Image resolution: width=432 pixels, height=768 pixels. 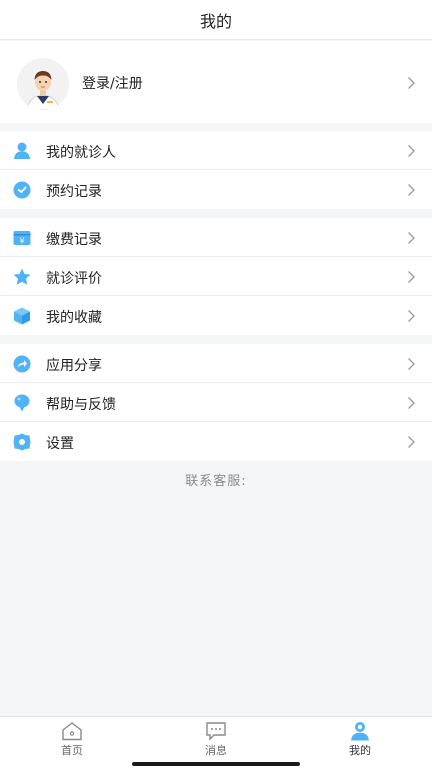 I want to click on clock-icon, so click(x=22, y=190).